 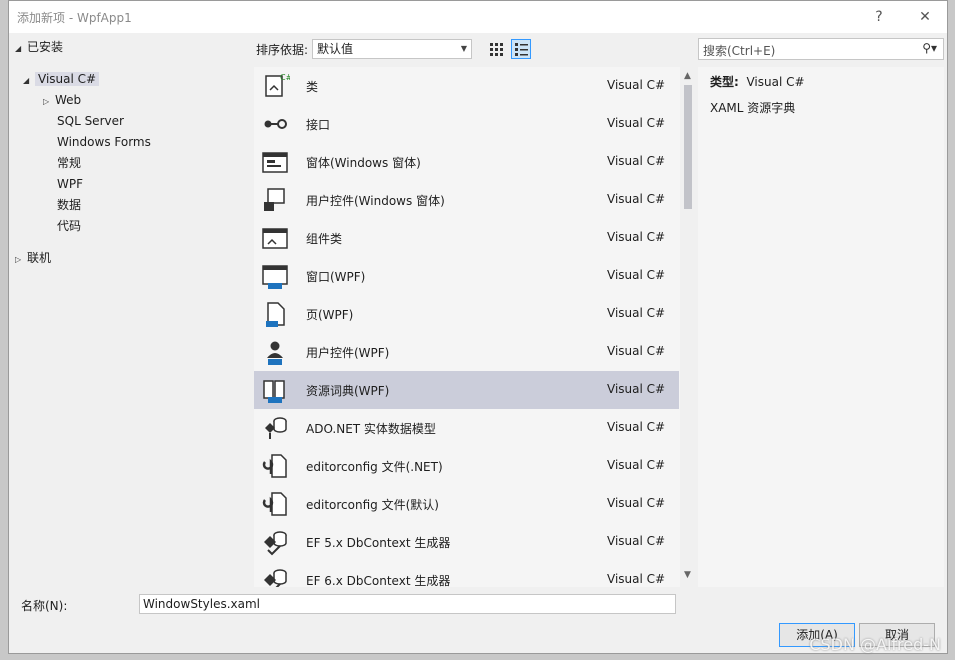 What do you see at coordinates (374, 467) in the screenshot?
I see `item-name: editorconfig 文件(.NET)` at bounding box center [374, 467].